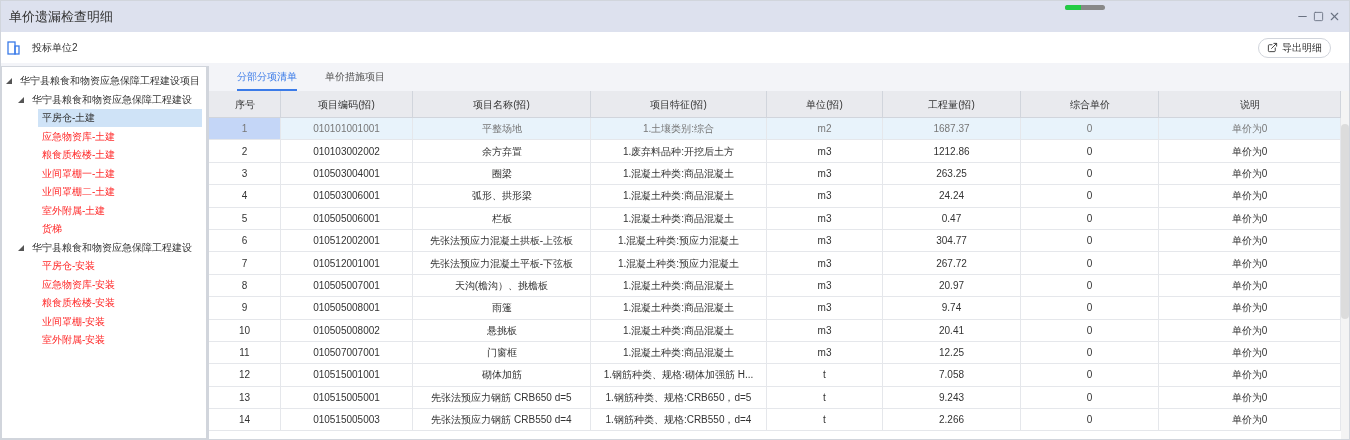 The image size is (1350, 440). What do you see at coordinates (74, 210) in the screenshot?
I see `tree-item: 室外附属-土建` at bounding box center [74, 210].